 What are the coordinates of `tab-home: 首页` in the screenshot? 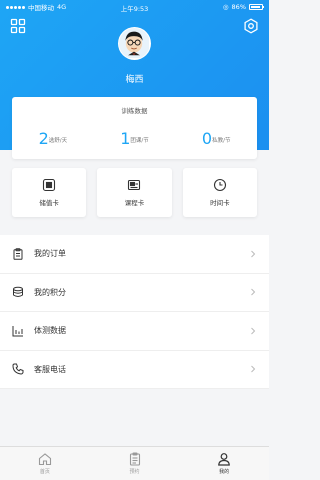 It's located at (45, 463).